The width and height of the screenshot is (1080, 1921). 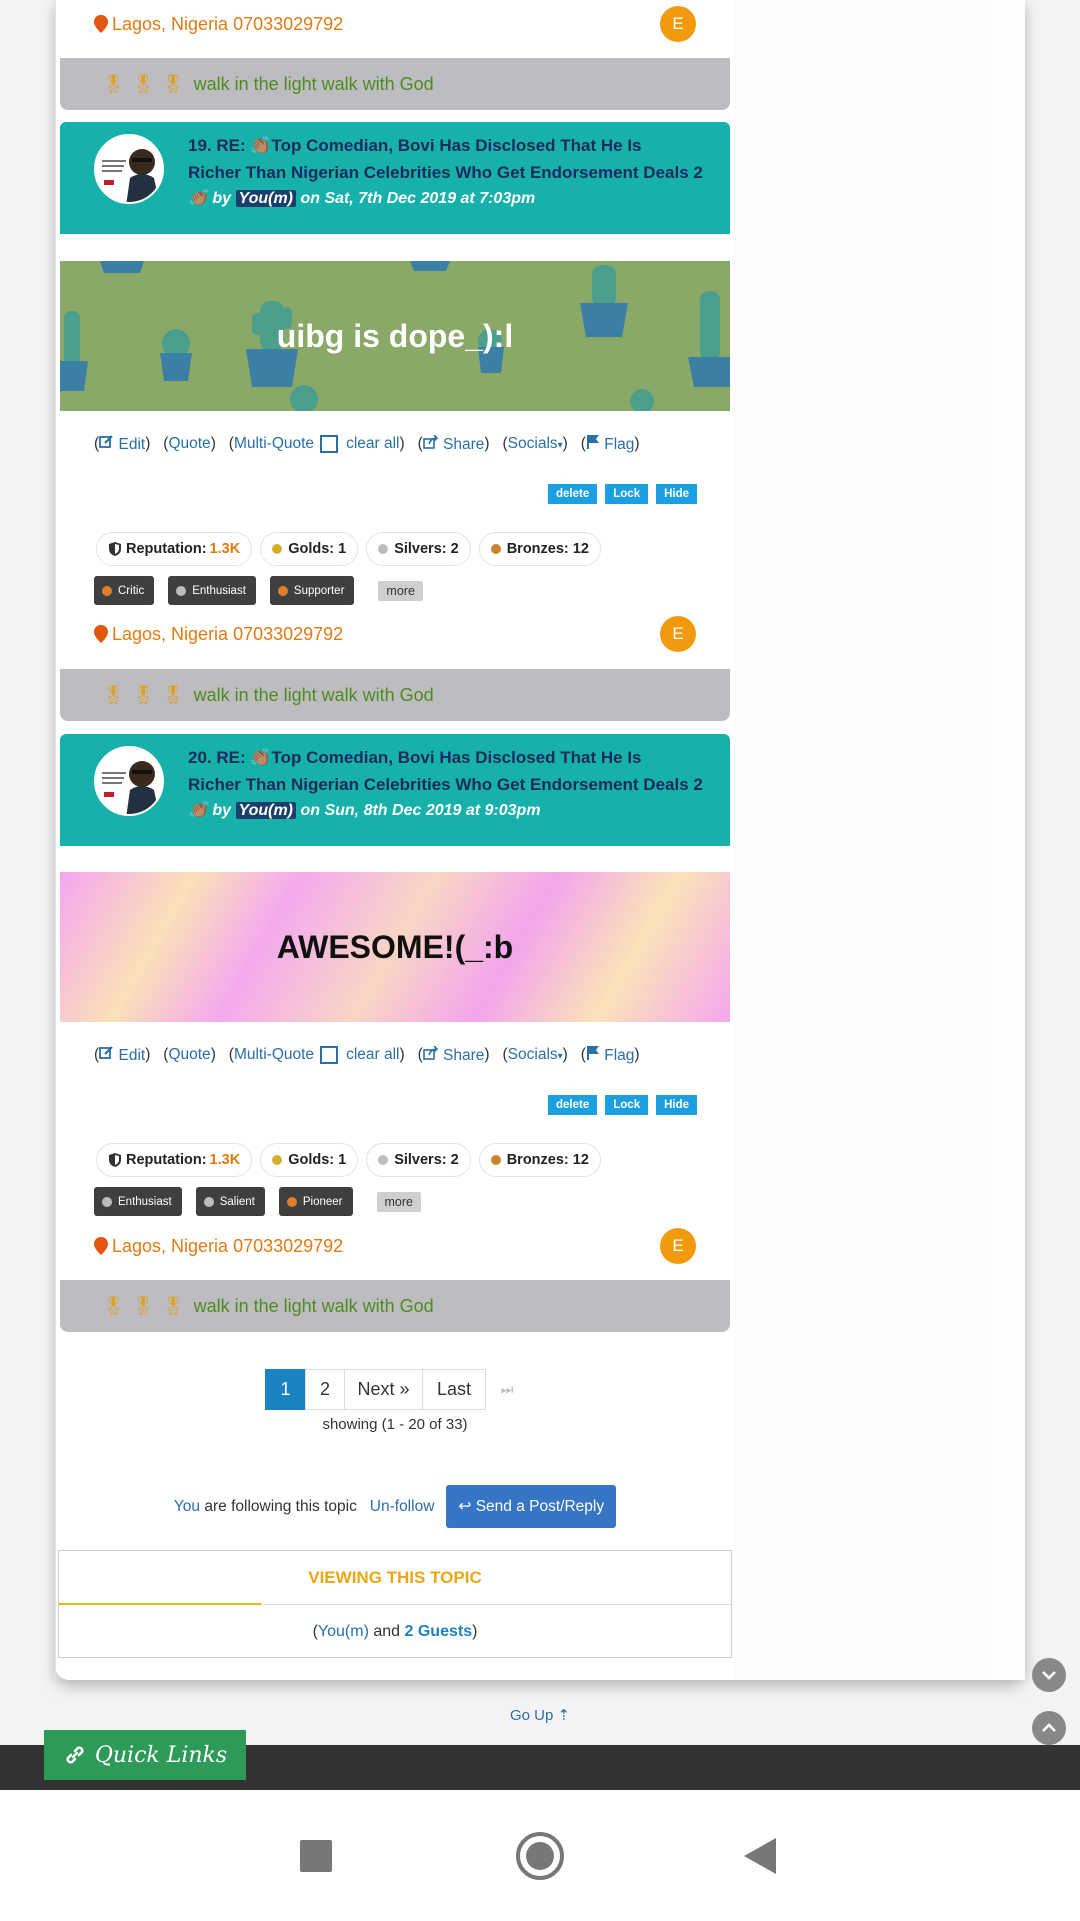 What do you see at coordinates (760, 1856) in the screenshot?
I see `back-button` at bounding box center [760, 1856].